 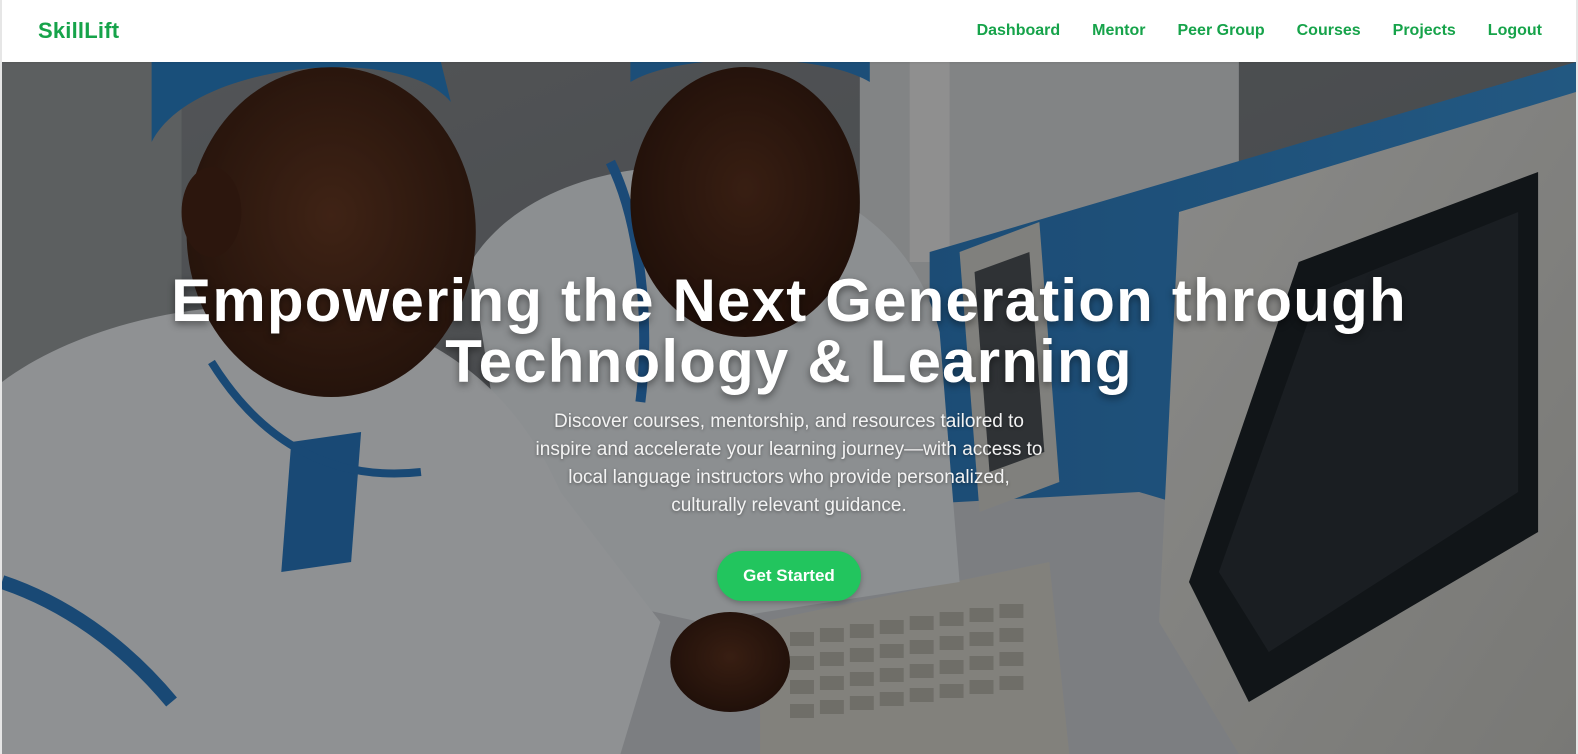 I want to click on nav-link-dashboard: Dashboard, so click(x=1019, y=31).